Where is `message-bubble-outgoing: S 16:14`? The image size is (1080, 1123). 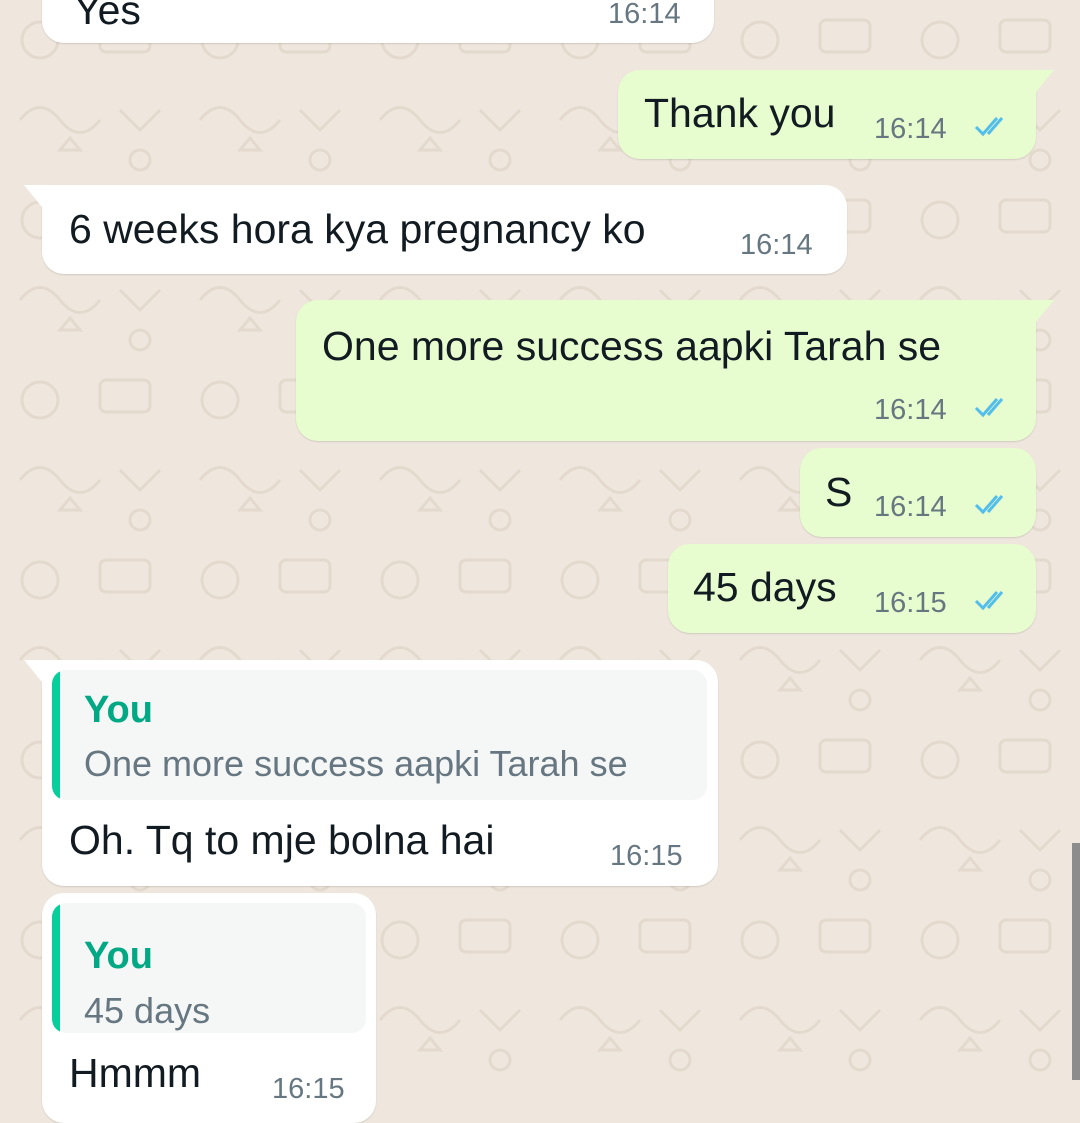
message-bubble-outgoing: S 16:14 is located at coordinates (918, 492).